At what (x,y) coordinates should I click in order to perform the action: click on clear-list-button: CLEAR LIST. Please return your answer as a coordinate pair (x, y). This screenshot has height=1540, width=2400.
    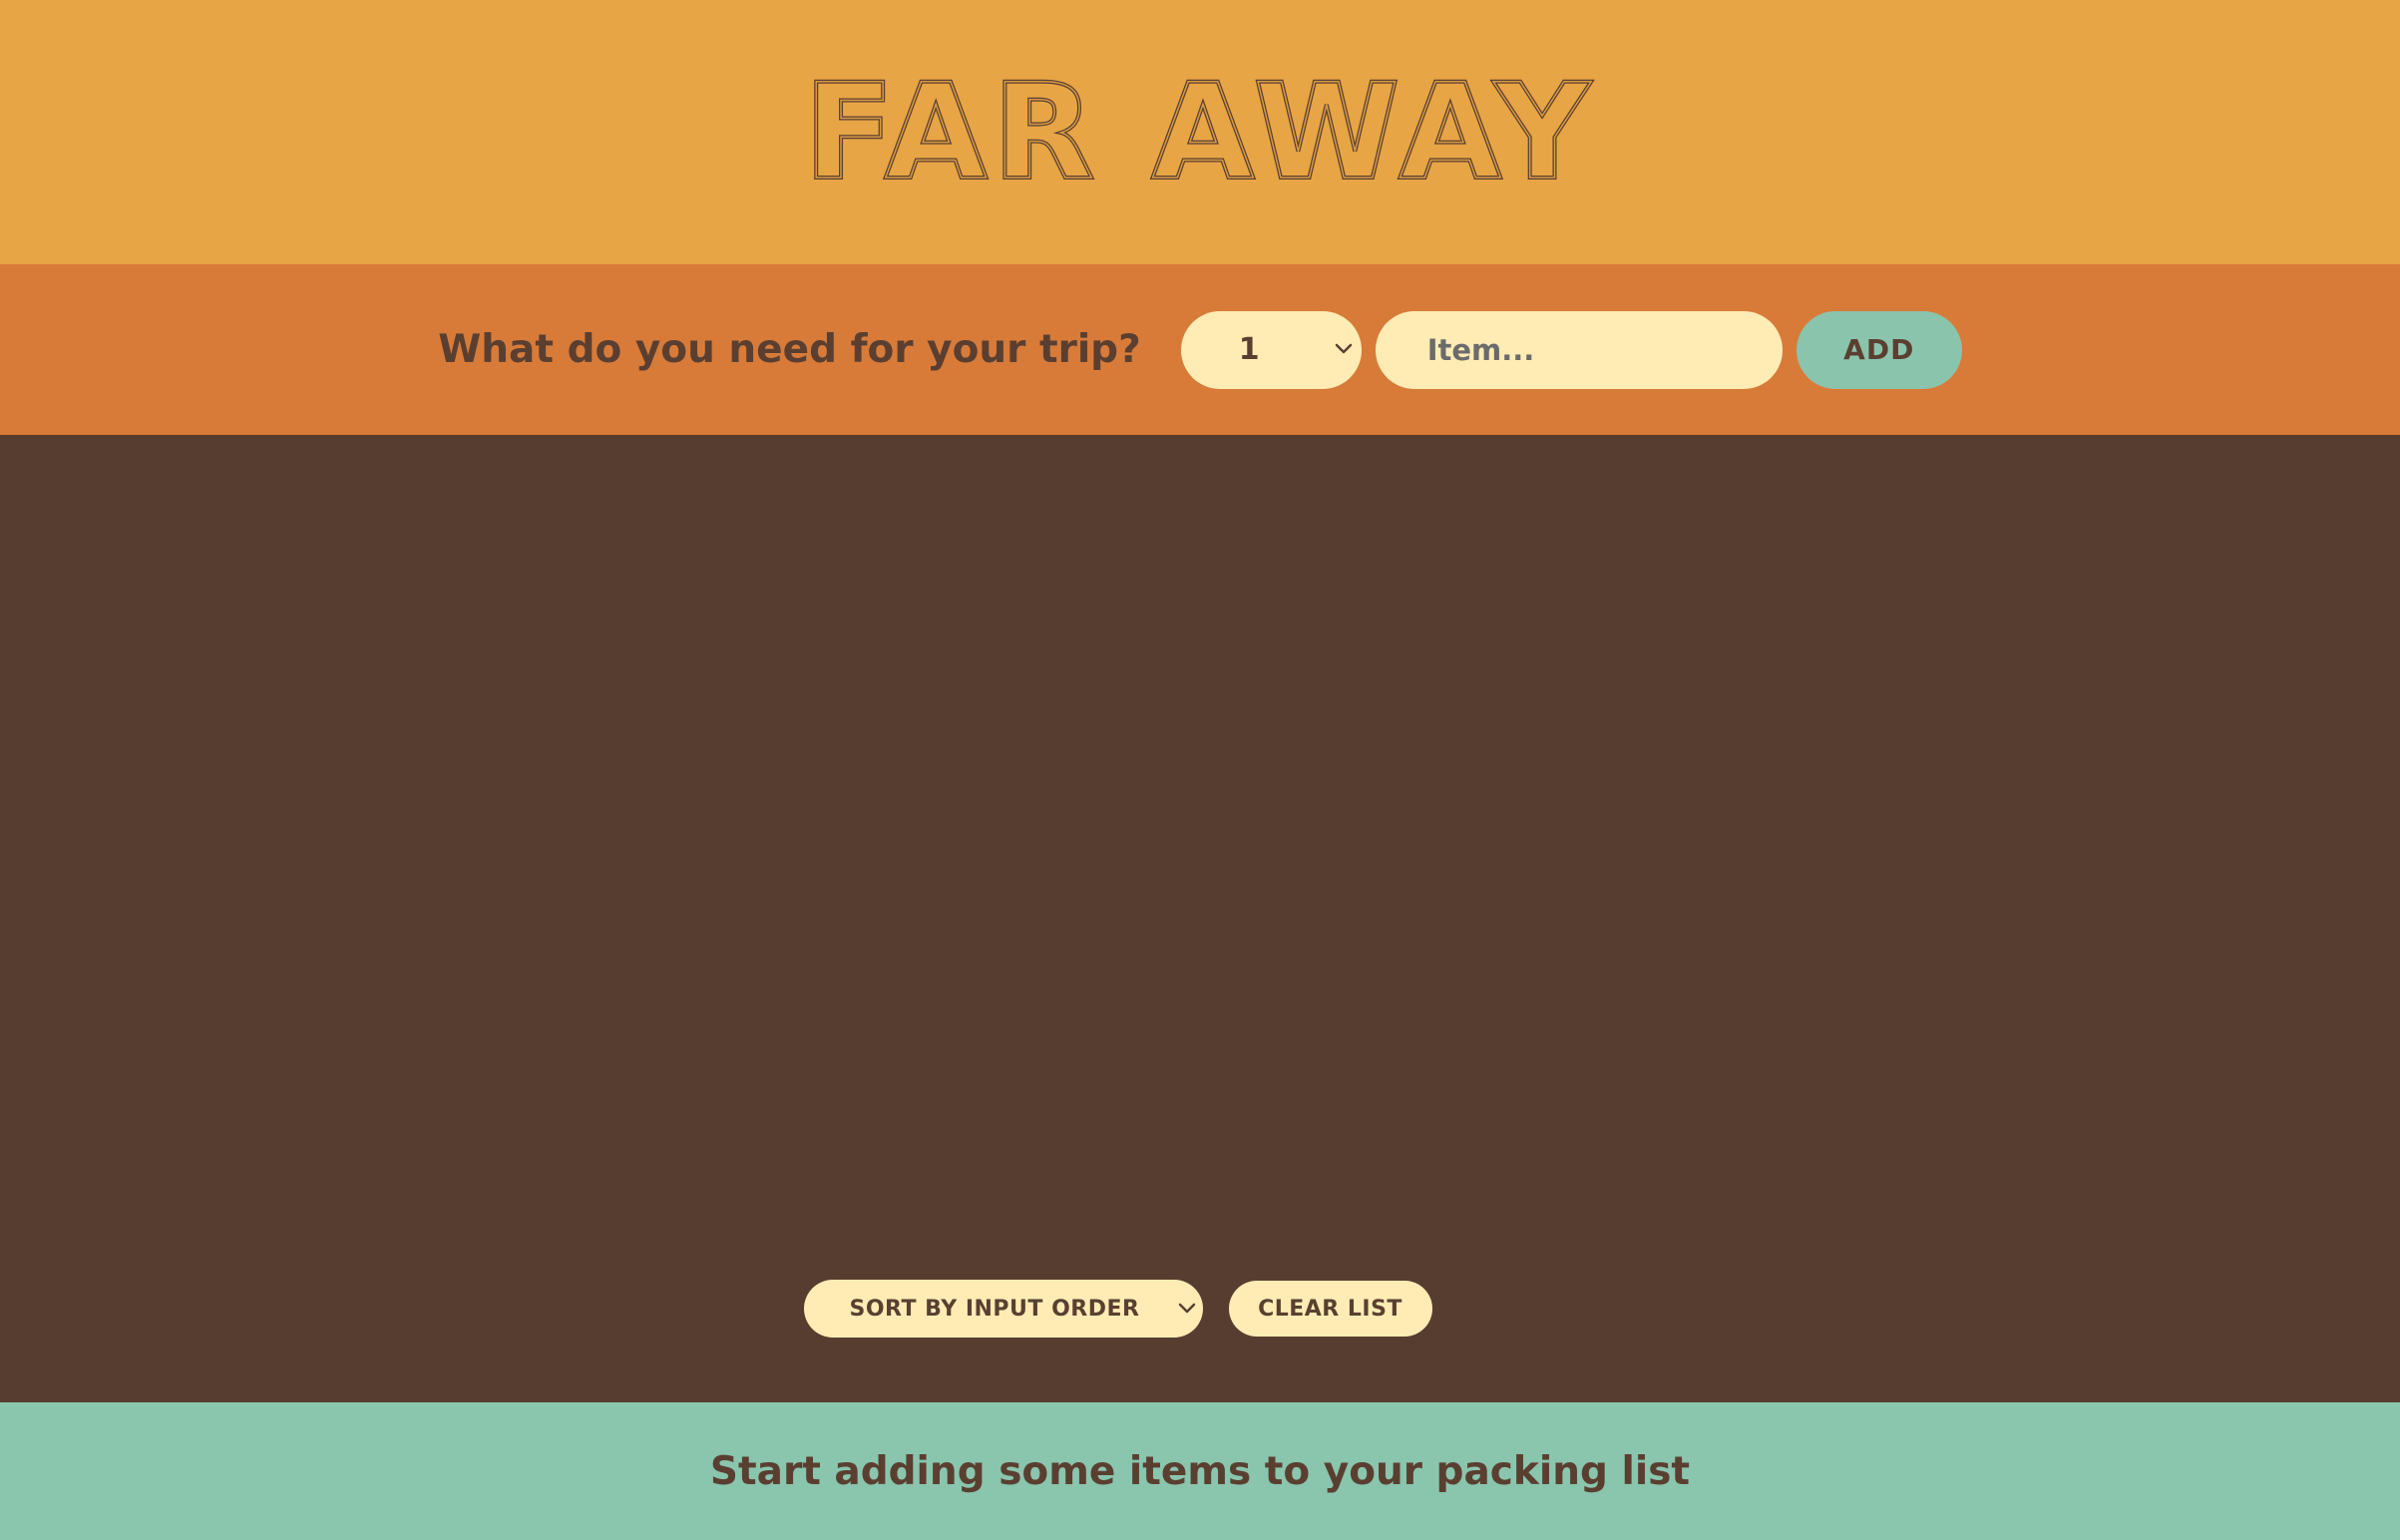
    Looking at the image, I should click on (1330, 1309).